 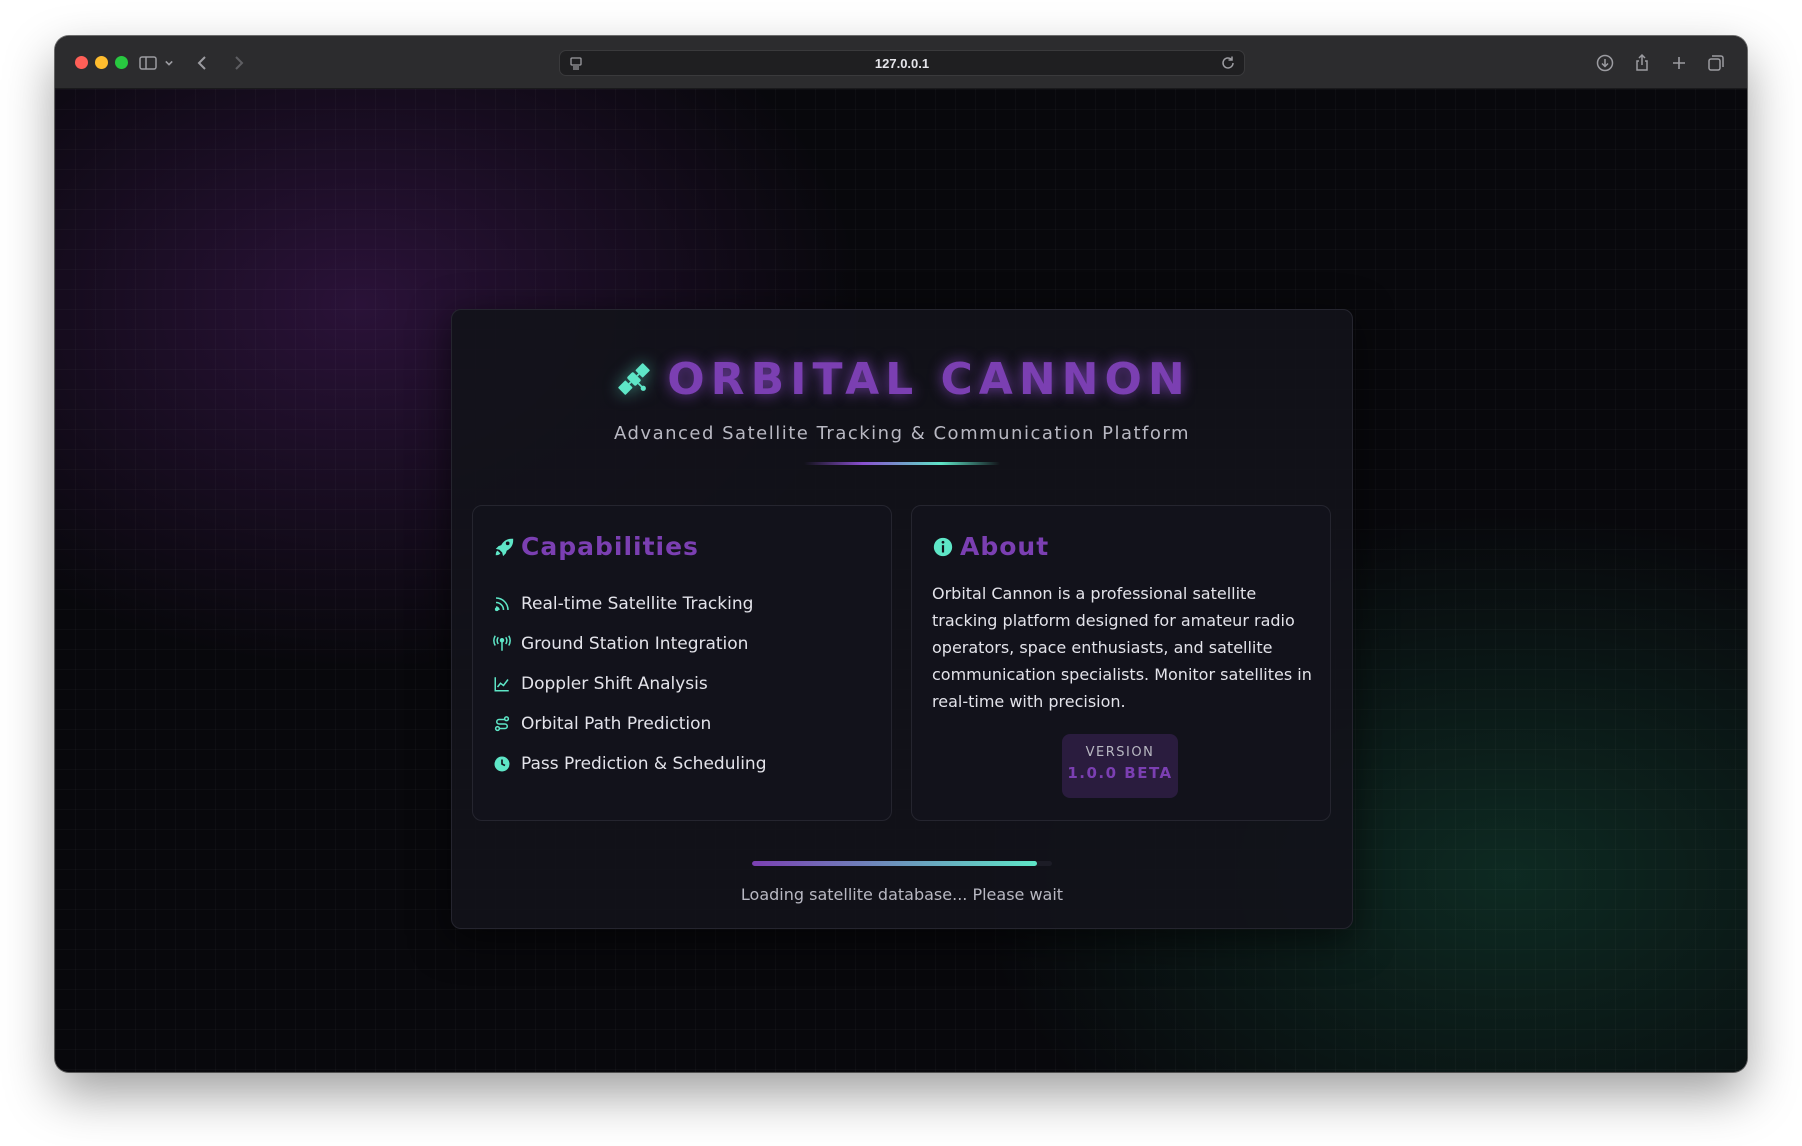 I want to click on version-badge: VERSION 1.0.0 BETA, so click(x=1120, y=766).